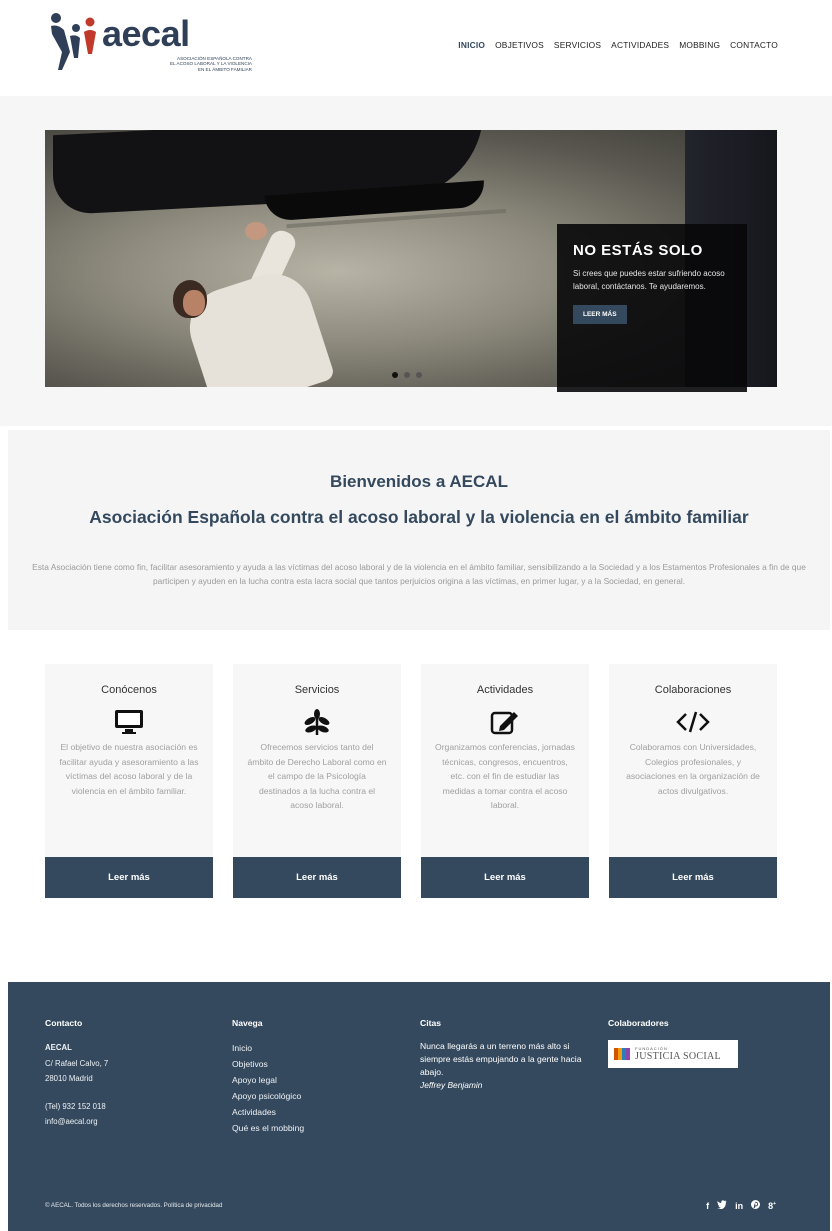 Image resolution: width=832 pixels, height=1231 pixels. What do you see at coordinates (505, 690) in the screenshot?
I see `card-title: Actividades` at bounding box center [505, 690].